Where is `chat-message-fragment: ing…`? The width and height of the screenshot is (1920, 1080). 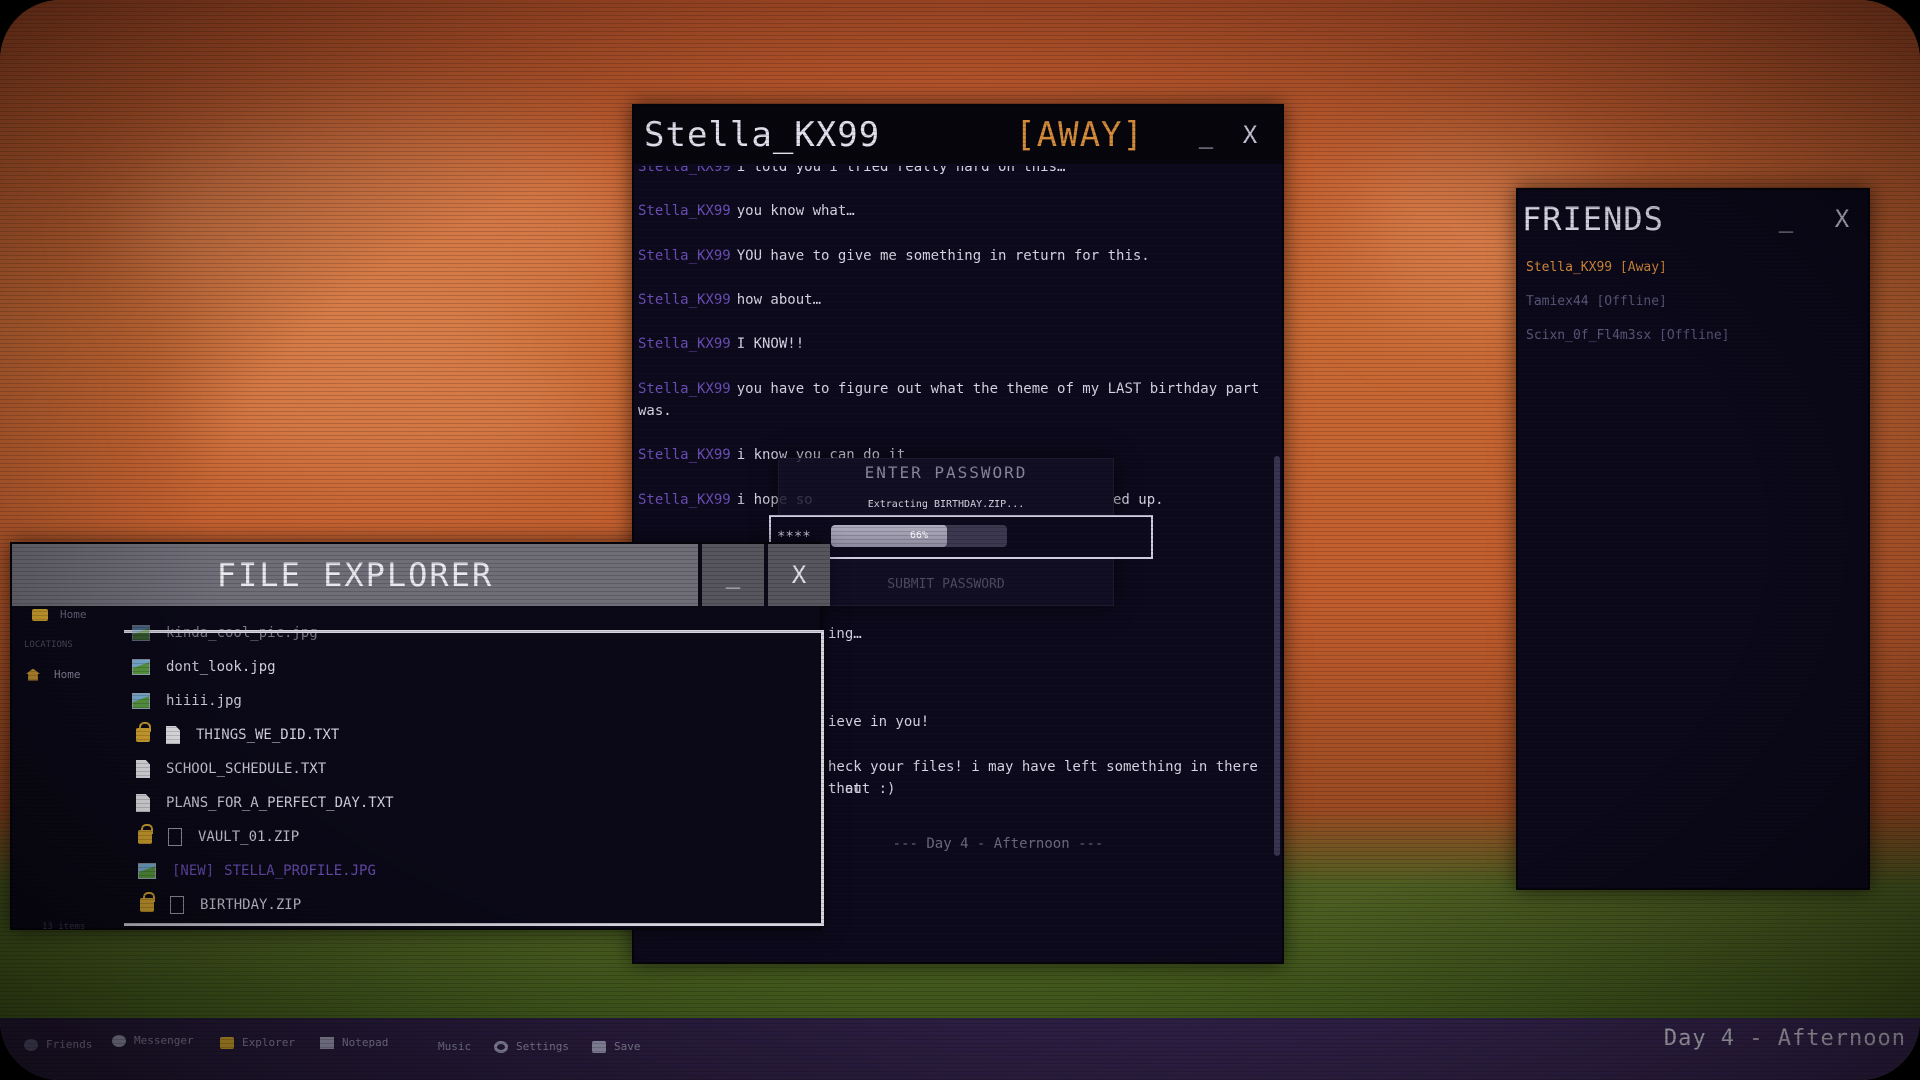 chat-message-fragment: ing… is located at coordinates (845, 634).